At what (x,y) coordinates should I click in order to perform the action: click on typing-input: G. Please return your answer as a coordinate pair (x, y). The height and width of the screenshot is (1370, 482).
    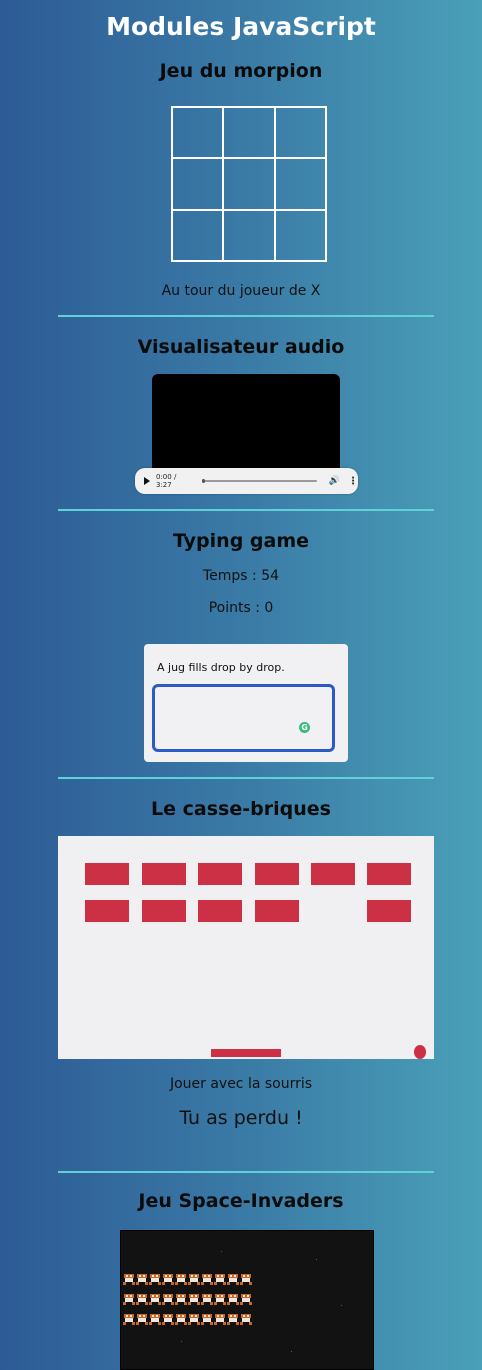
    Looking at the image, I should click on (243, 718).